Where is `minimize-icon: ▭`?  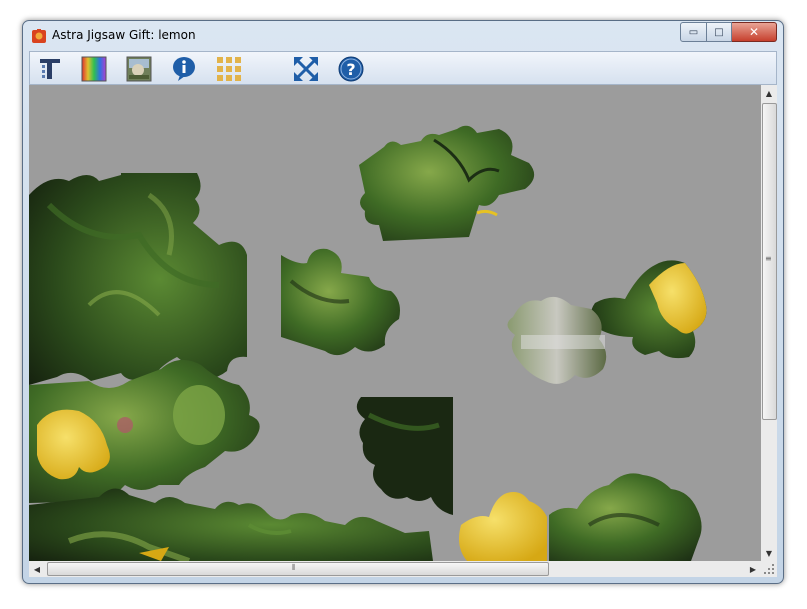
minimize-icon: ▭ is located at coordinates (693, 32).